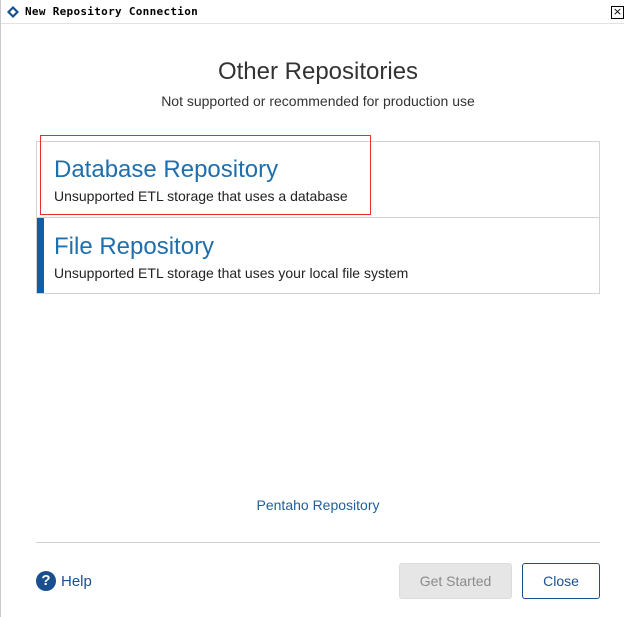  What do you see at coordinates (617, 12) in the screenshot?
I see `window-close-icon: ×` at bounding box center [617, 12].